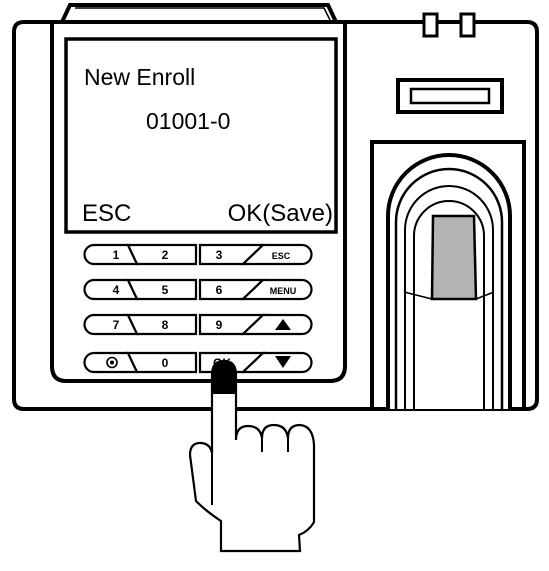 The height and width of the screenshot is (571, 549). I want to click on key-5-label: 5, so click(165, 290).